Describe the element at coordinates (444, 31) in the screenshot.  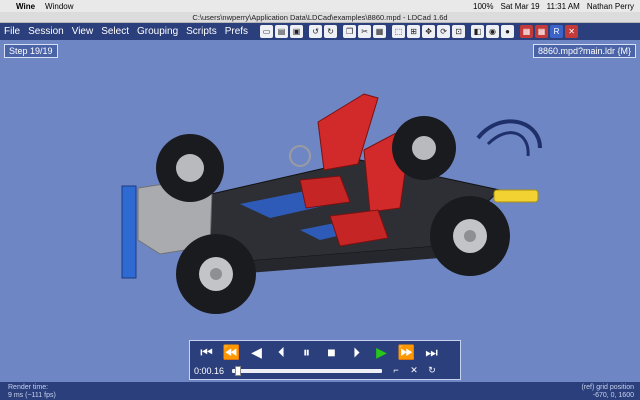
I see `rotate-icon: ⟳` at that location.